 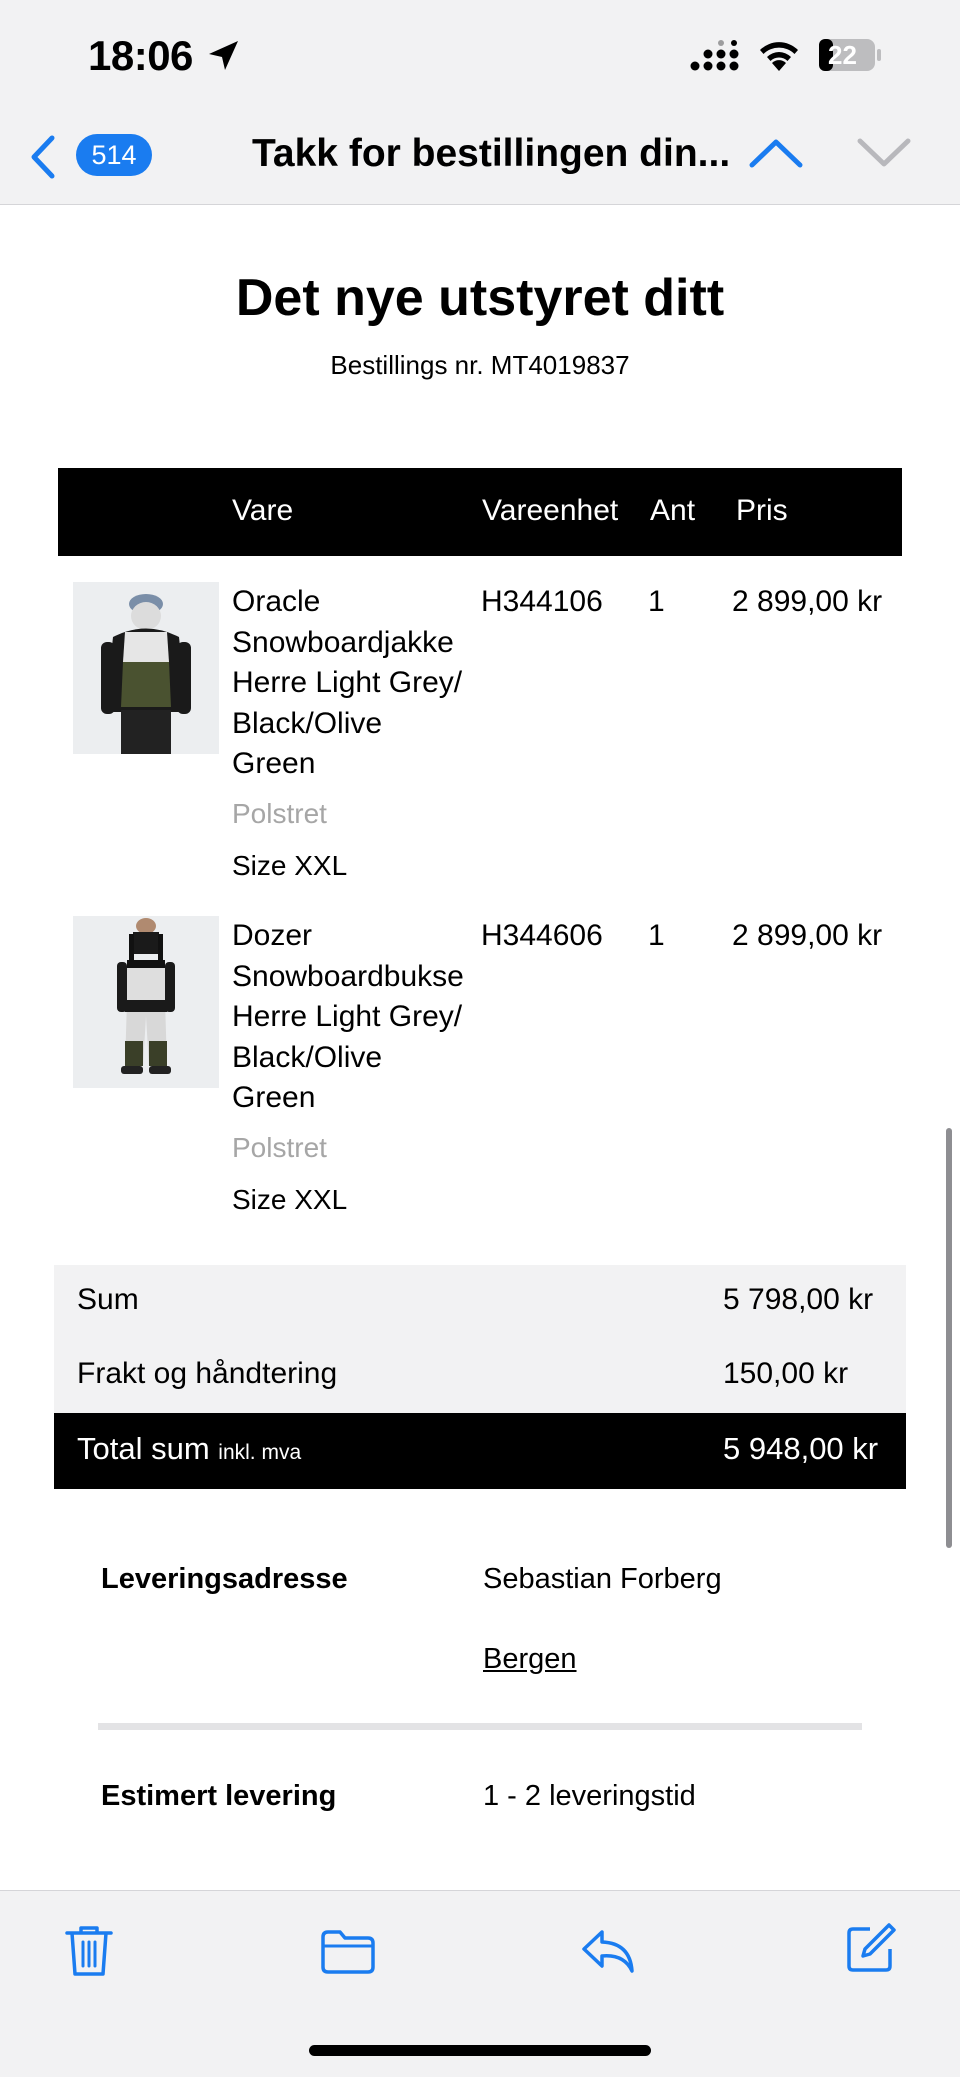 What do you see at coordinates (871, 1948) in the screenshot?
I see `compose-icon` at bounding box center [871, 1948].